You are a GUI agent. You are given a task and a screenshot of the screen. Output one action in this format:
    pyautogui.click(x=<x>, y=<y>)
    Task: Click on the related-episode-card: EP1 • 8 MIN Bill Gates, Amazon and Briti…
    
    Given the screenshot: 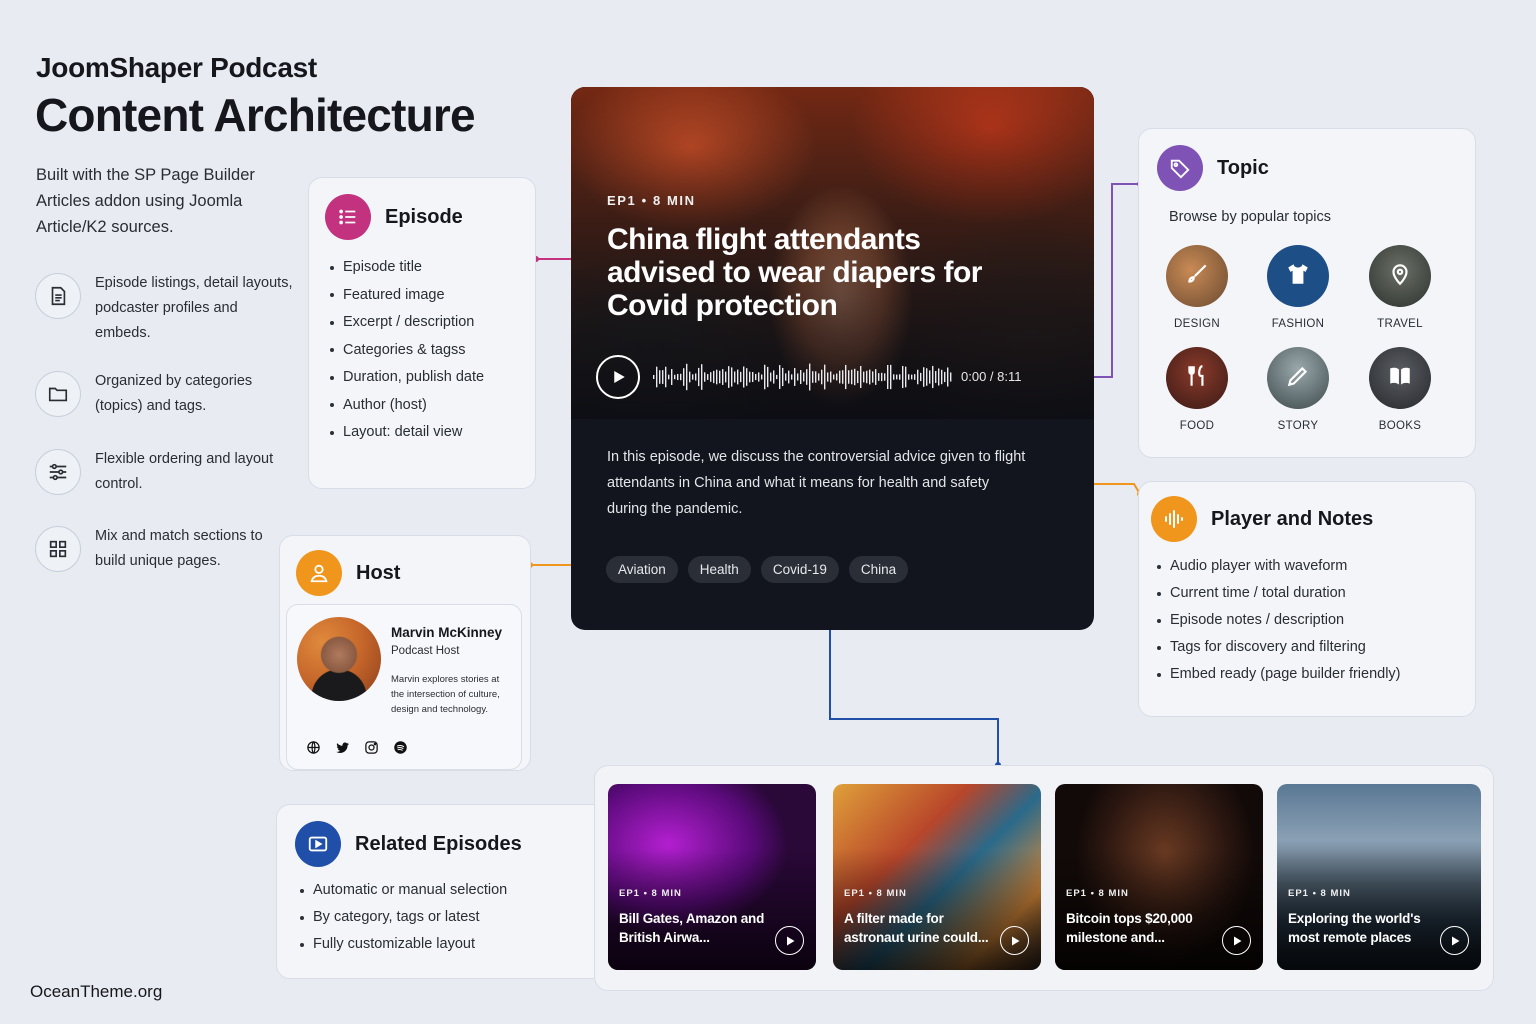 What is the action you would take?
    pyautogui.click(x=712, y=877)
    